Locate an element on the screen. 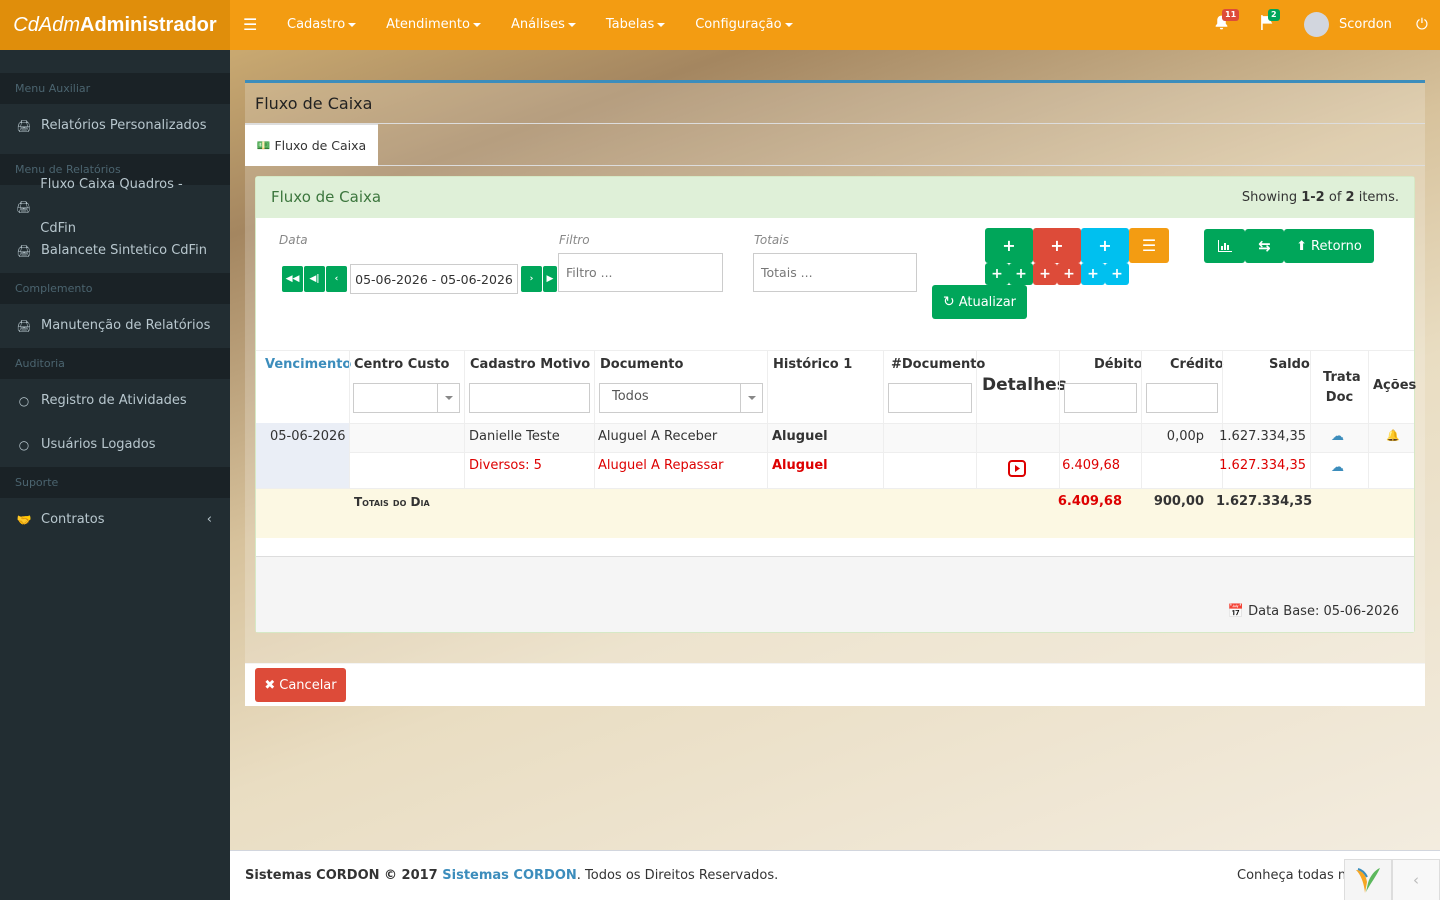 The width and height of the screenshot is (1440, 900). debito-filter is located at coordinates (1100, 398).